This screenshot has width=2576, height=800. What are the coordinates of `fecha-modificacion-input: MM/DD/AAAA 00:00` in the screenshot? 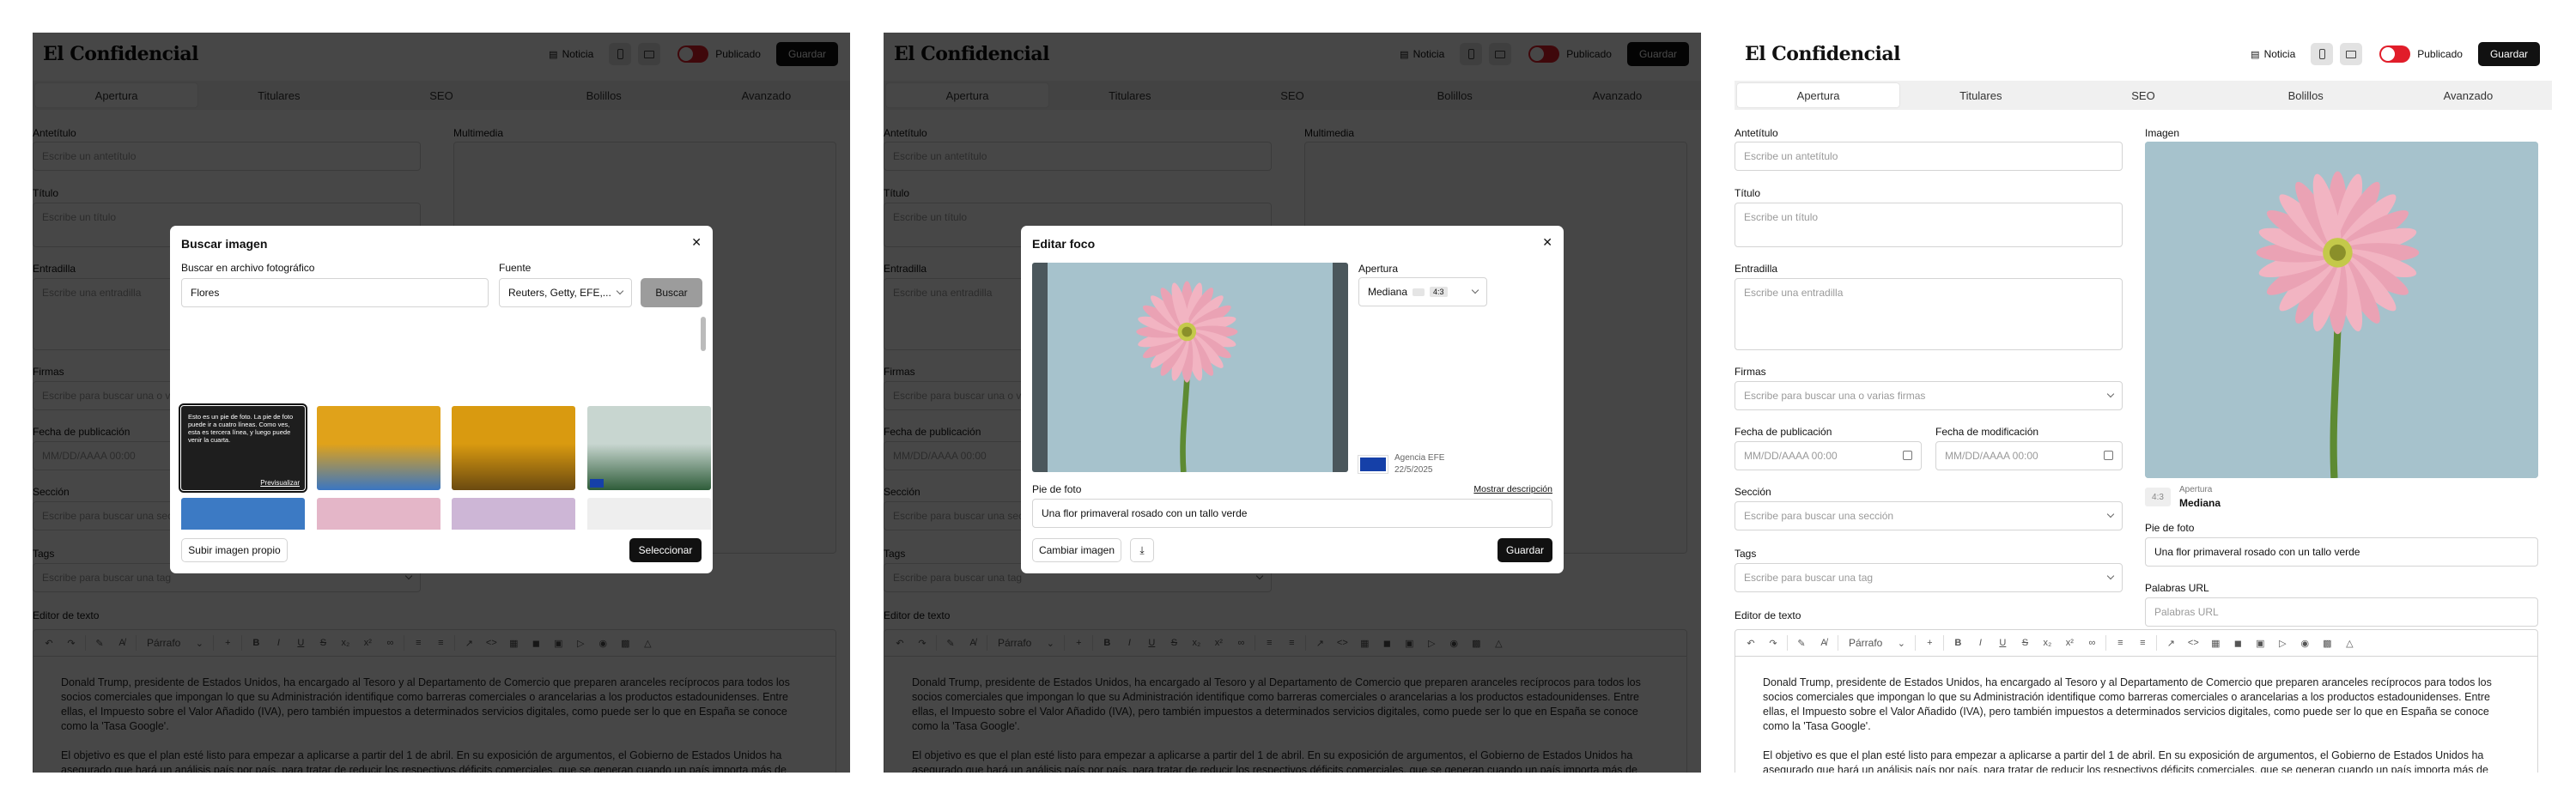 It's located at (2029, 456).